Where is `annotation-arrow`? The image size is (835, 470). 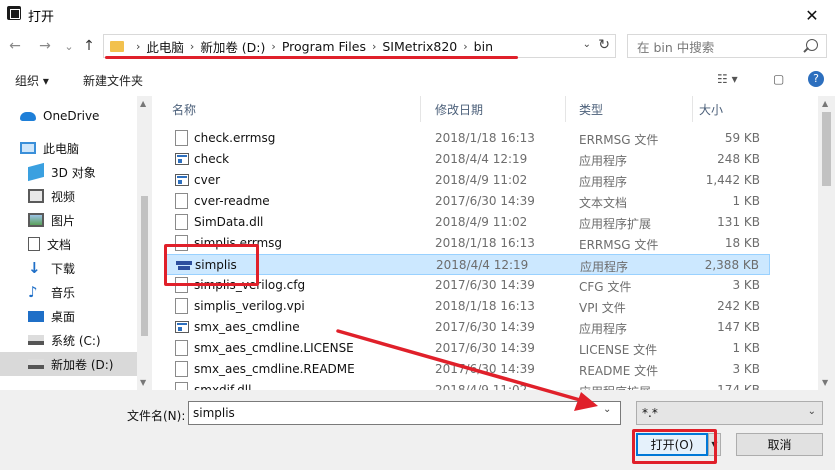
annotation-arrow is located at coordinates (467, 370).